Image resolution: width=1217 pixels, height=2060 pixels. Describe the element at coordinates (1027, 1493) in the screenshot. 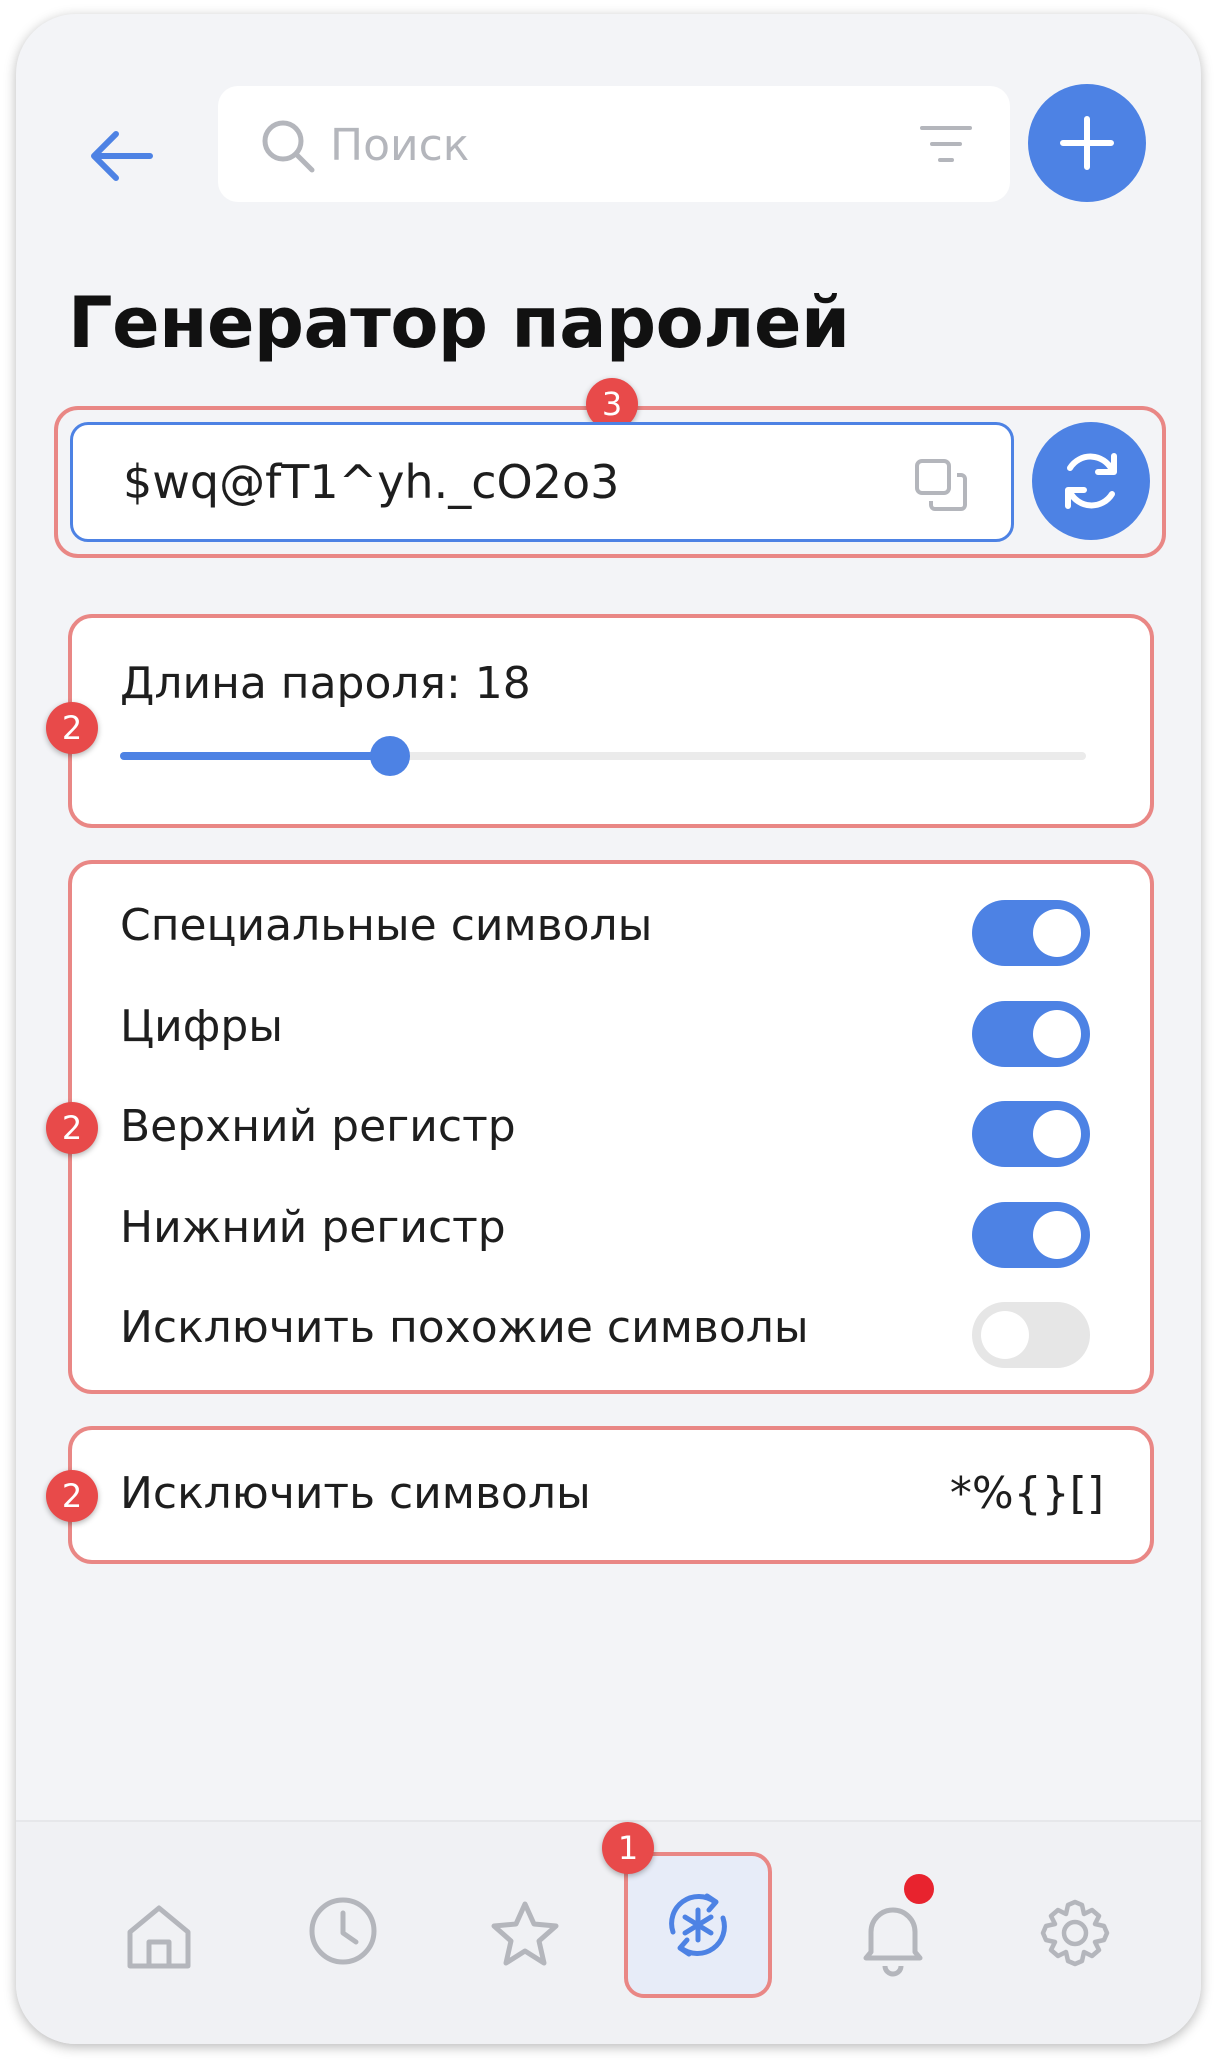

I see `exclude-symbols-value: *%{}[]` at that location.